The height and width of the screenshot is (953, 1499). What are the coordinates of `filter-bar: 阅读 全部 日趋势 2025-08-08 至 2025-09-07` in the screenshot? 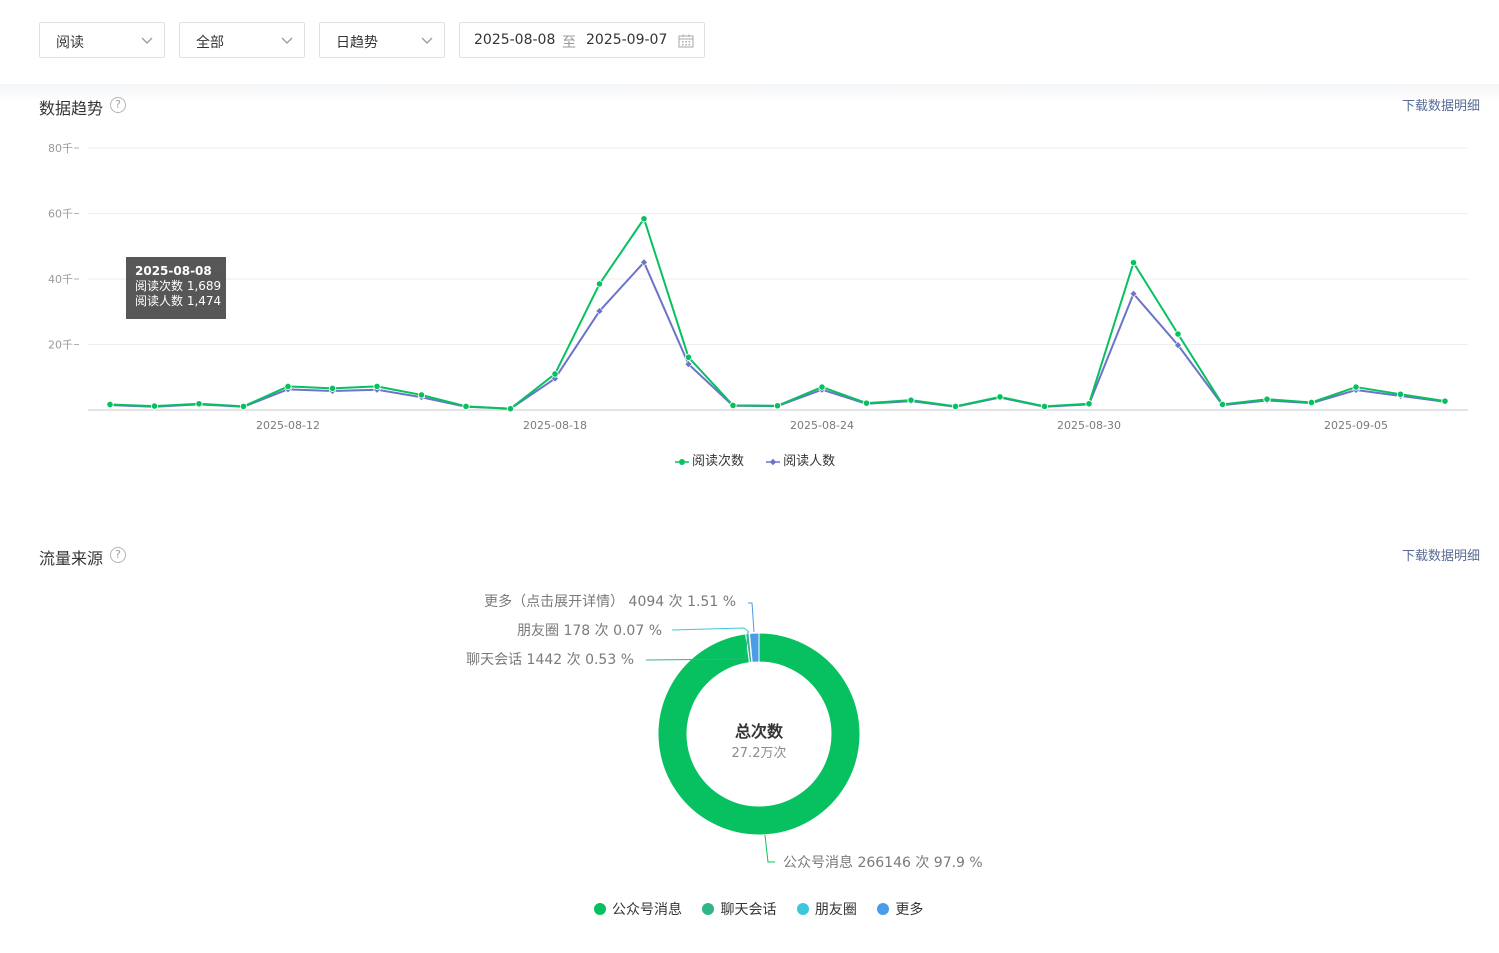 It's located at (749, 42).